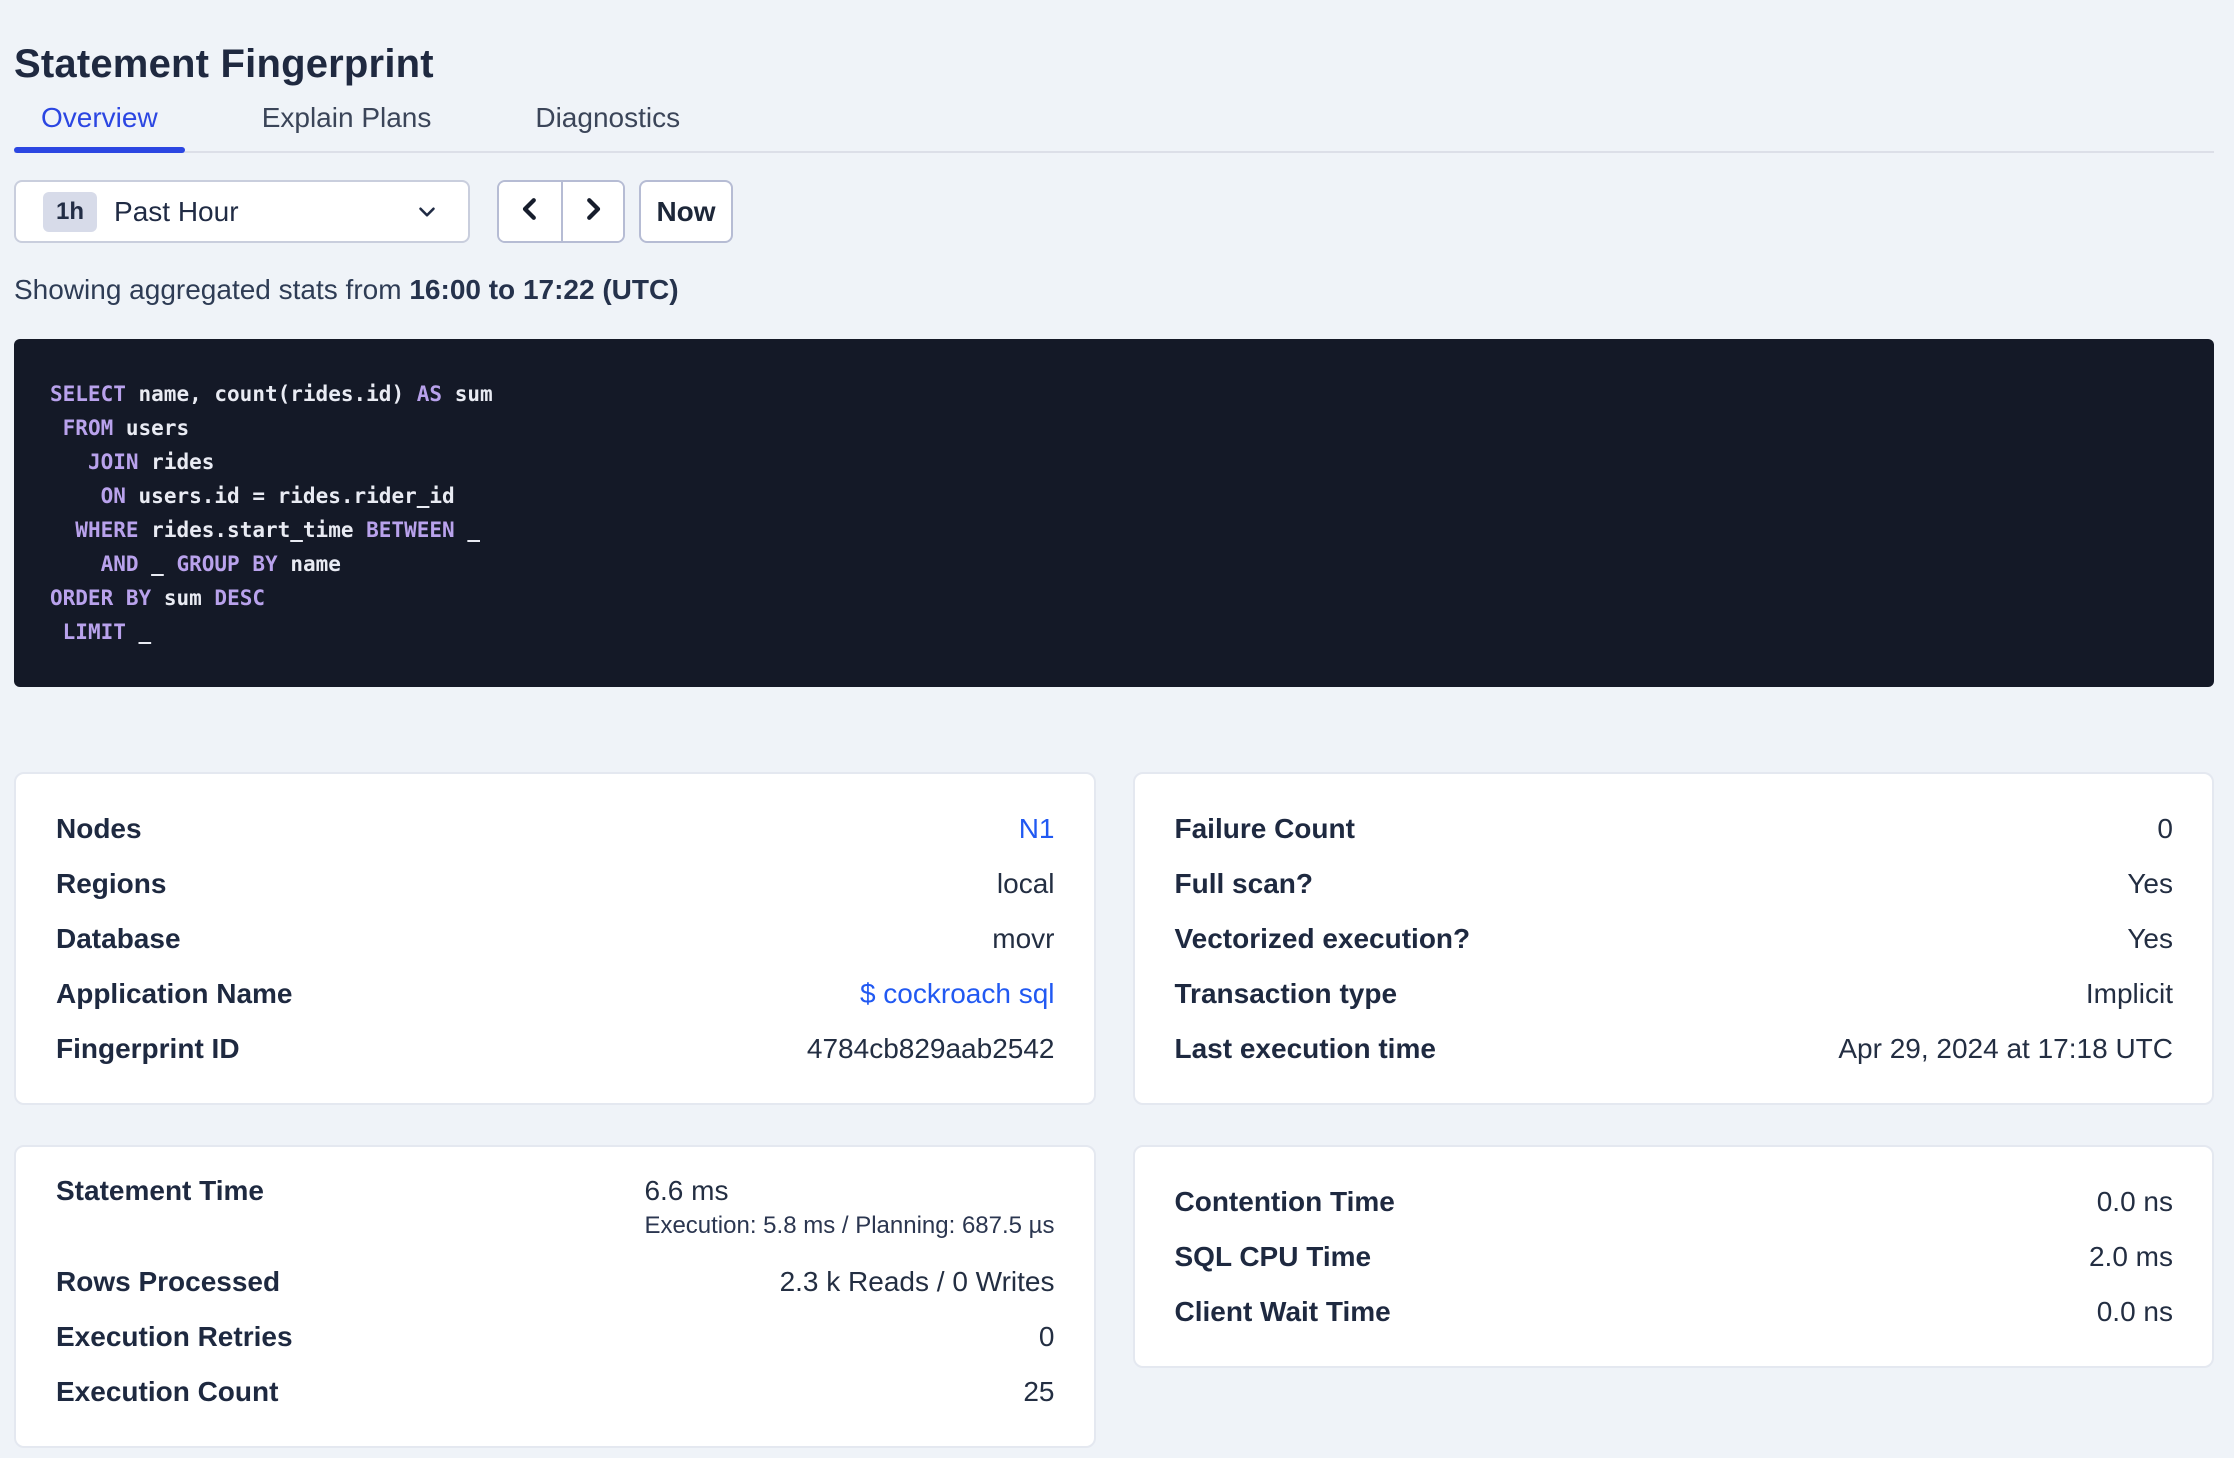  Describe the element at coordinates (1282, 1311) in the screenshot. I see `stat-label: Client Wait Time` at that location.